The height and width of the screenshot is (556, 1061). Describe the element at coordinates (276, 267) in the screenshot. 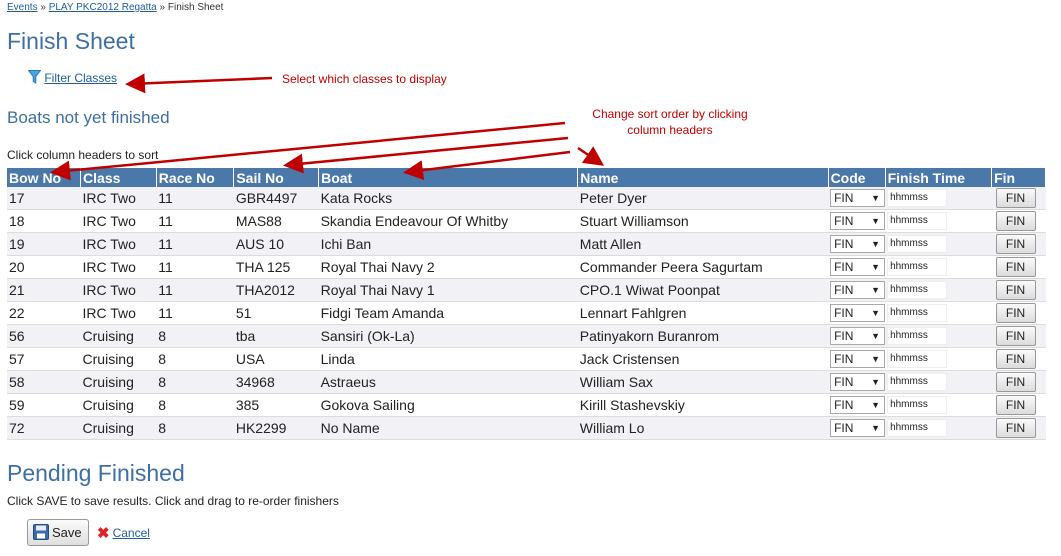

I see `sail-no-cell: THA 125` at that location.